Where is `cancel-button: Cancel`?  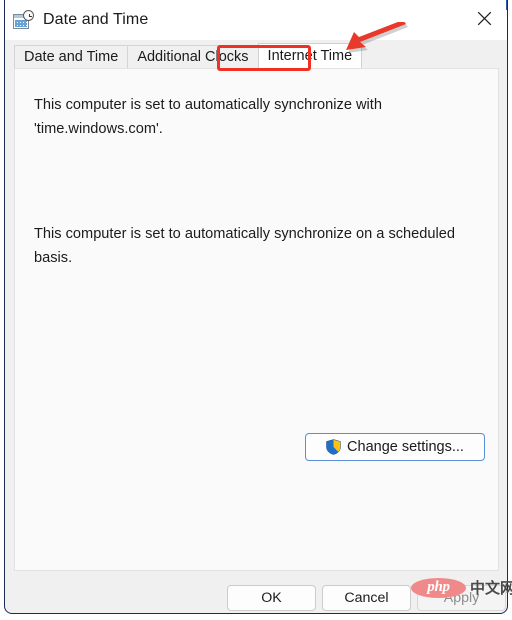 cancel-button: Cancel is located at coordinates (366, 598).